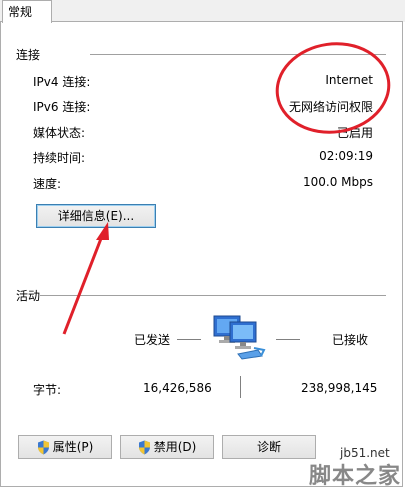 The image size is (405, 490). What do you see at coordinates (62, 82) in the screenshot?
I see `ipv4-label: IPv4 连接:` at bounding box center [62, 82].